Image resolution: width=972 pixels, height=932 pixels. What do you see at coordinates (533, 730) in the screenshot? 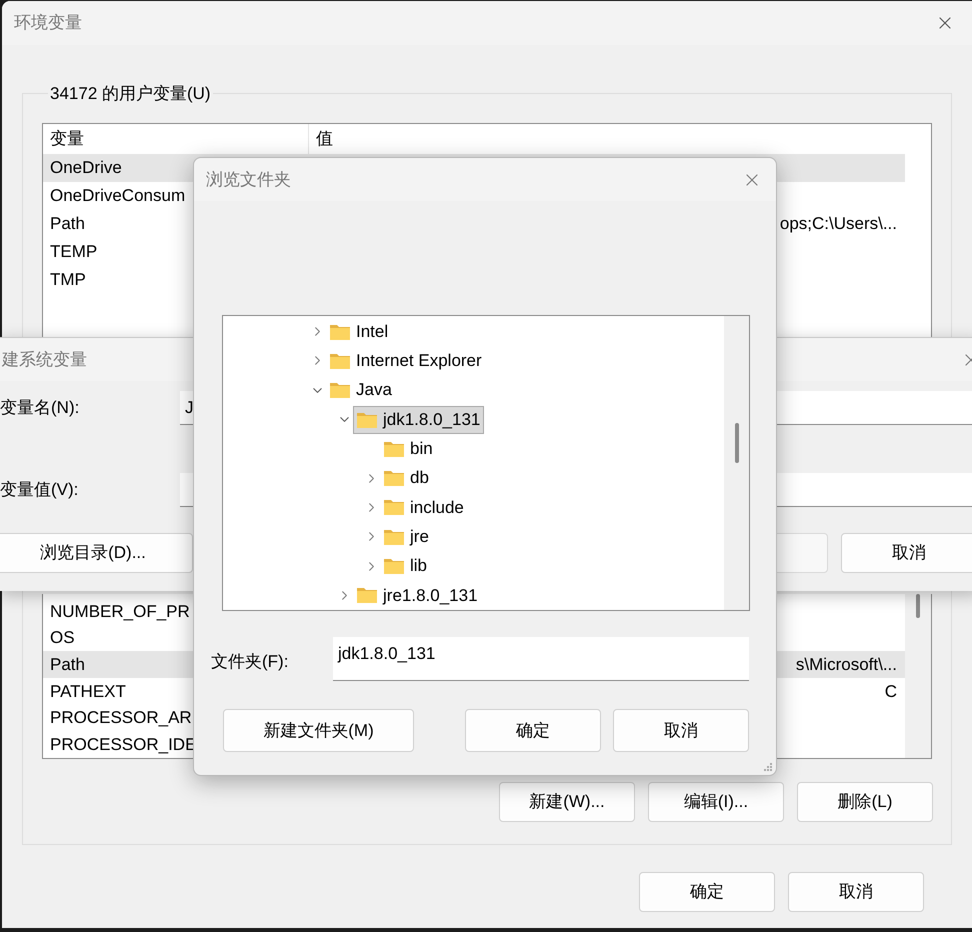
I see `ok-button: 确定` at bounding box center [533, 730].